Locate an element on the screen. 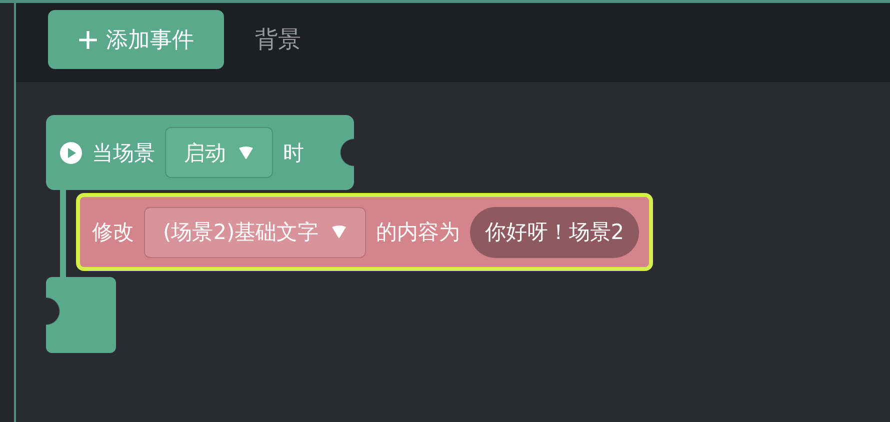  block-label: 时 is located at coordinates (293, 153).